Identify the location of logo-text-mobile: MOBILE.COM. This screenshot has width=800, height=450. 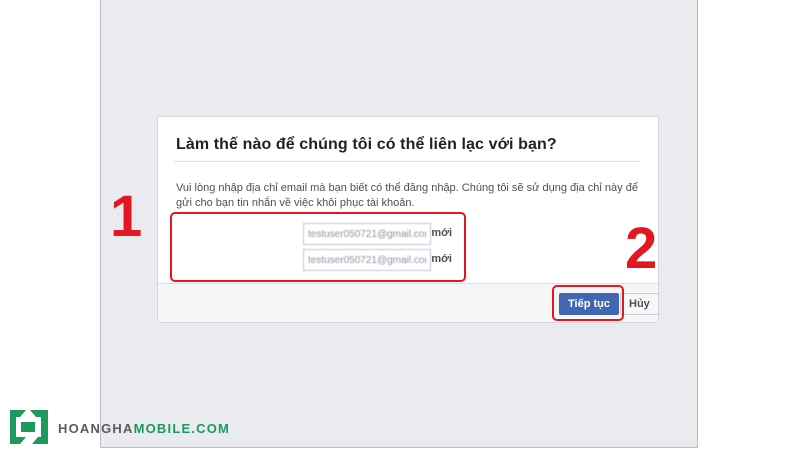
(182, 428).